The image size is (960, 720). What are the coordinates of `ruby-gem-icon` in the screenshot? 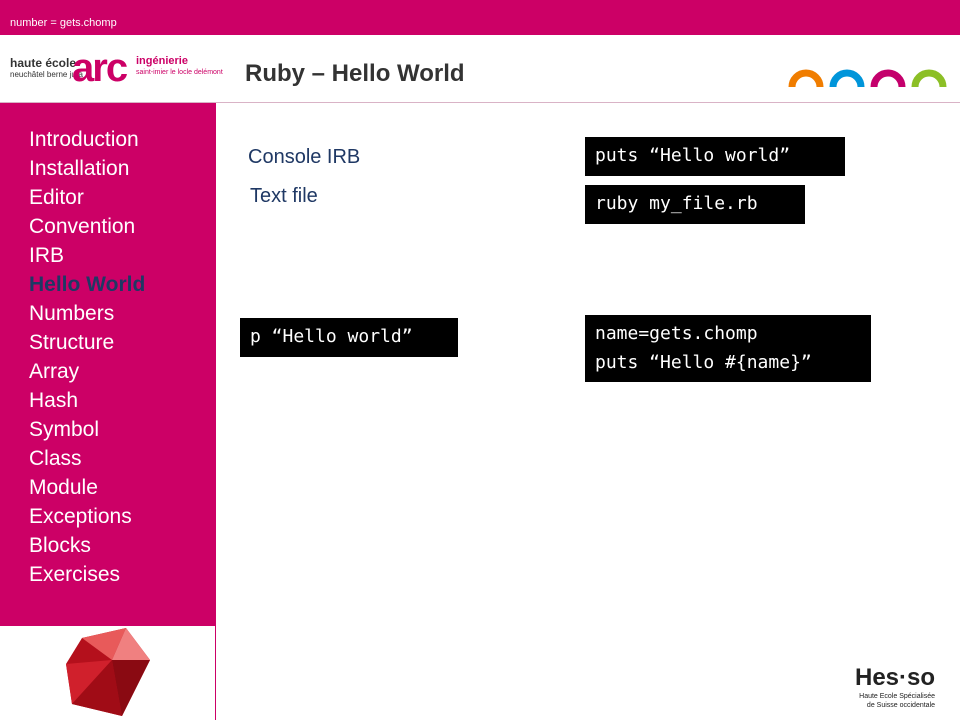 It's located at (108, 672).